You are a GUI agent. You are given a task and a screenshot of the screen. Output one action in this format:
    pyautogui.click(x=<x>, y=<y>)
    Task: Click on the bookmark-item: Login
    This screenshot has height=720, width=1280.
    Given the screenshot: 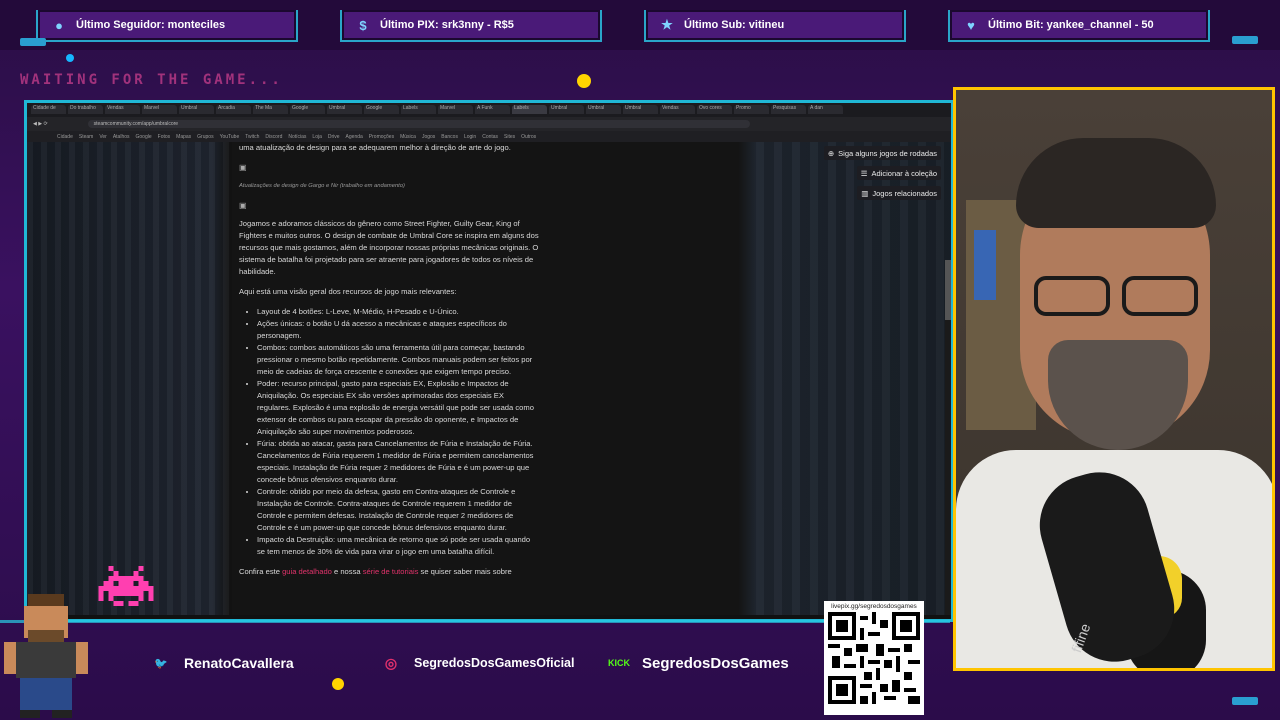 What is the action you would take?
    pyautogui.click(x=470, y=137)
    